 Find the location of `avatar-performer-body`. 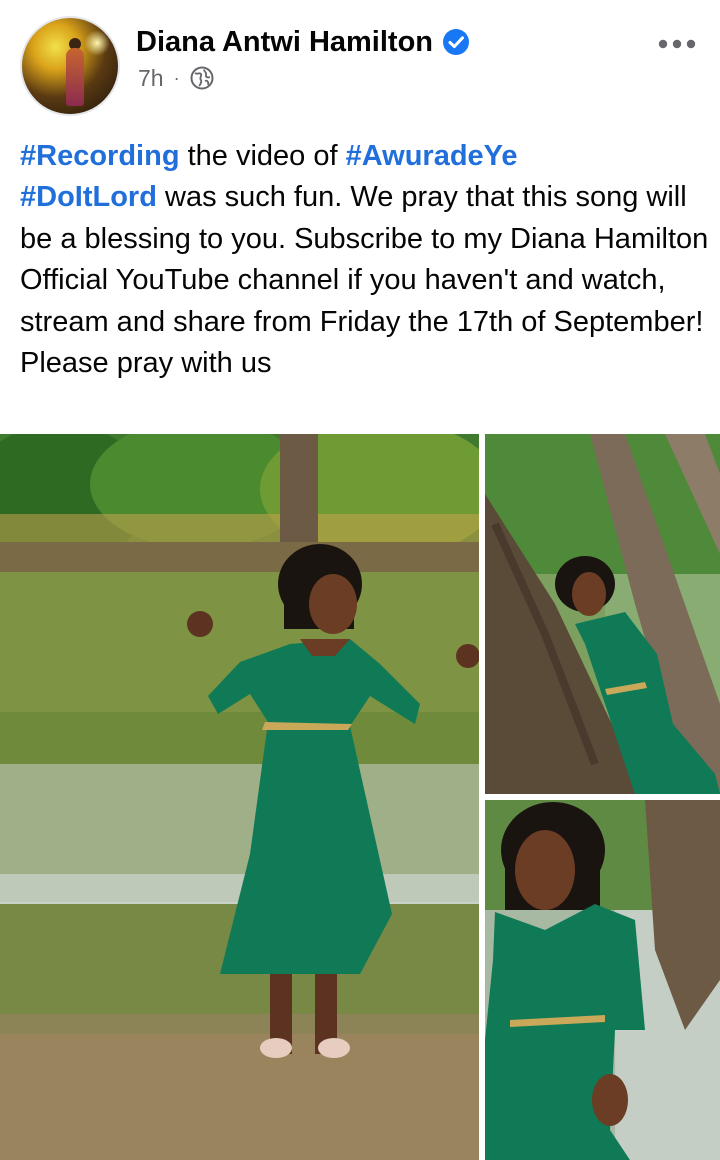

avatar-performer-body is located at coordinates (75, 77).